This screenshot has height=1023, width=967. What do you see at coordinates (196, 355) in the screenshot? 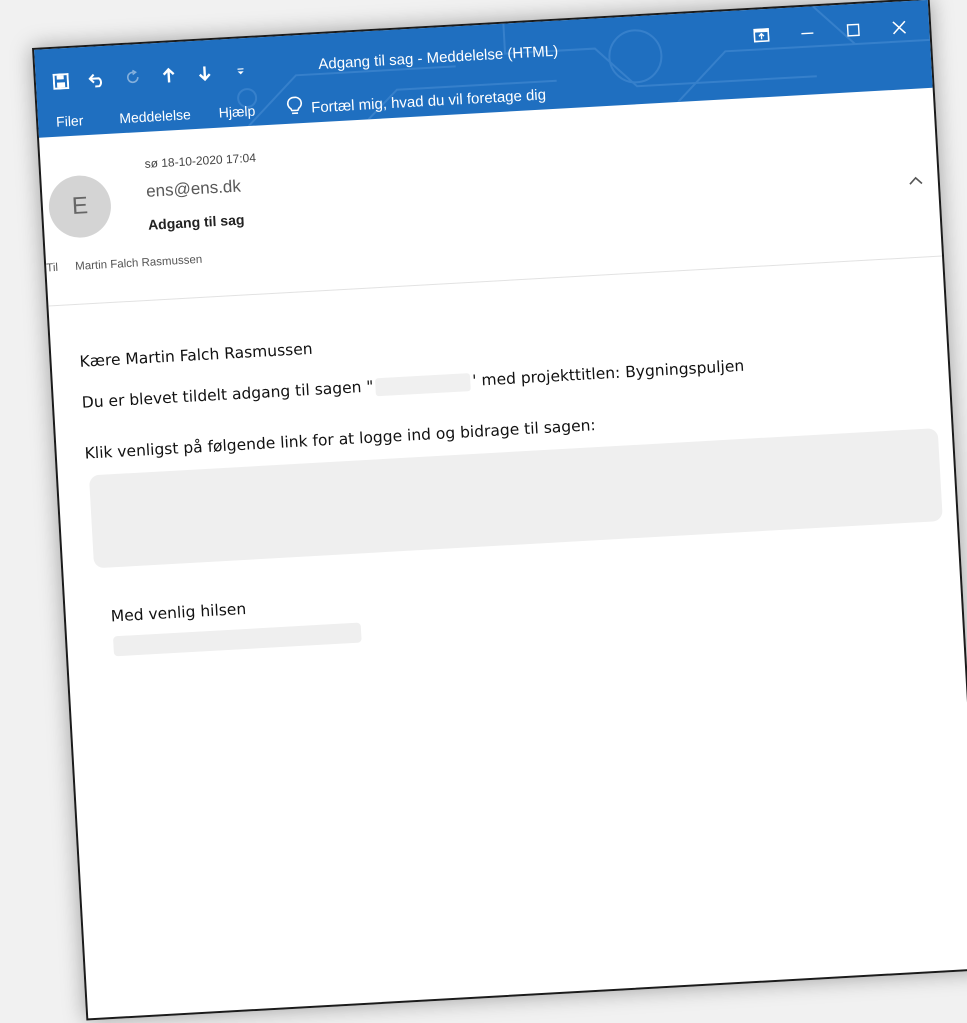
I see `greeting-text: Kære Martin Falch Rasmussen` at bounding box center [196, 355].